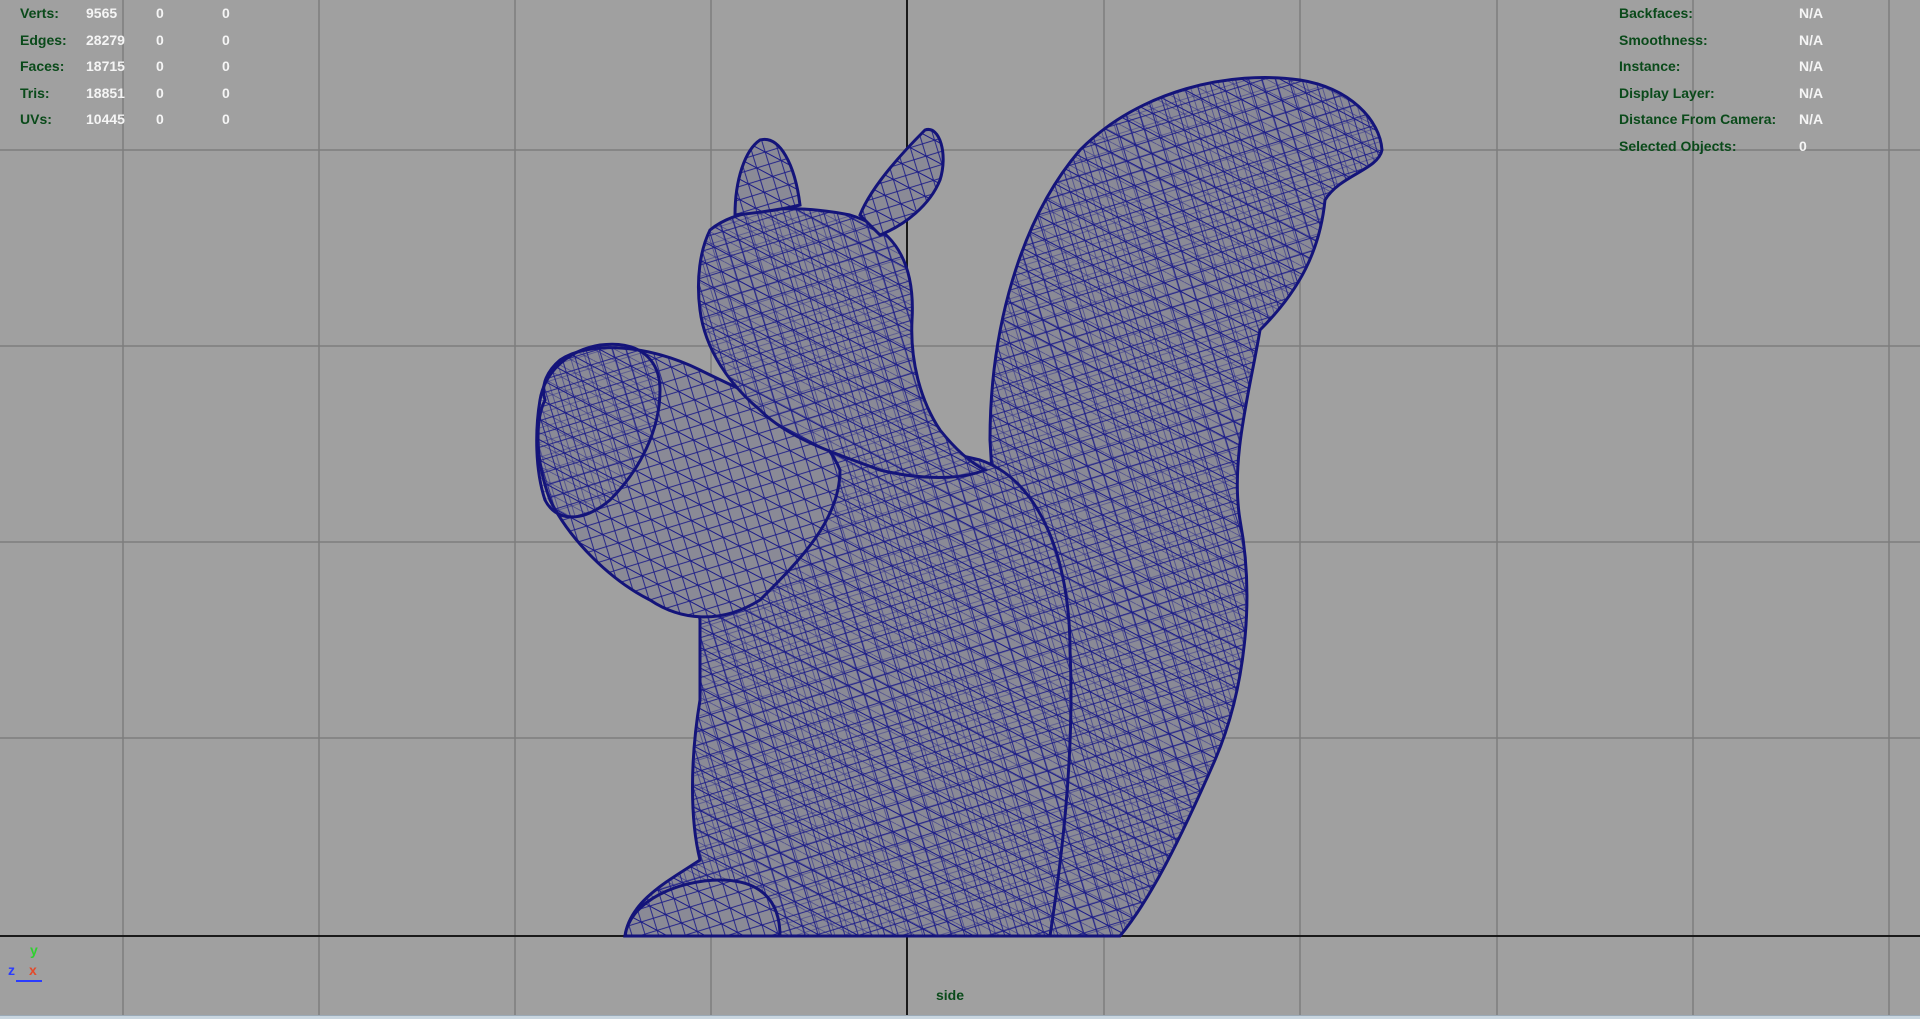  Describe the element at coordinates (105, 92) in the screenshot. I see `hud-value: 18851` at that location.